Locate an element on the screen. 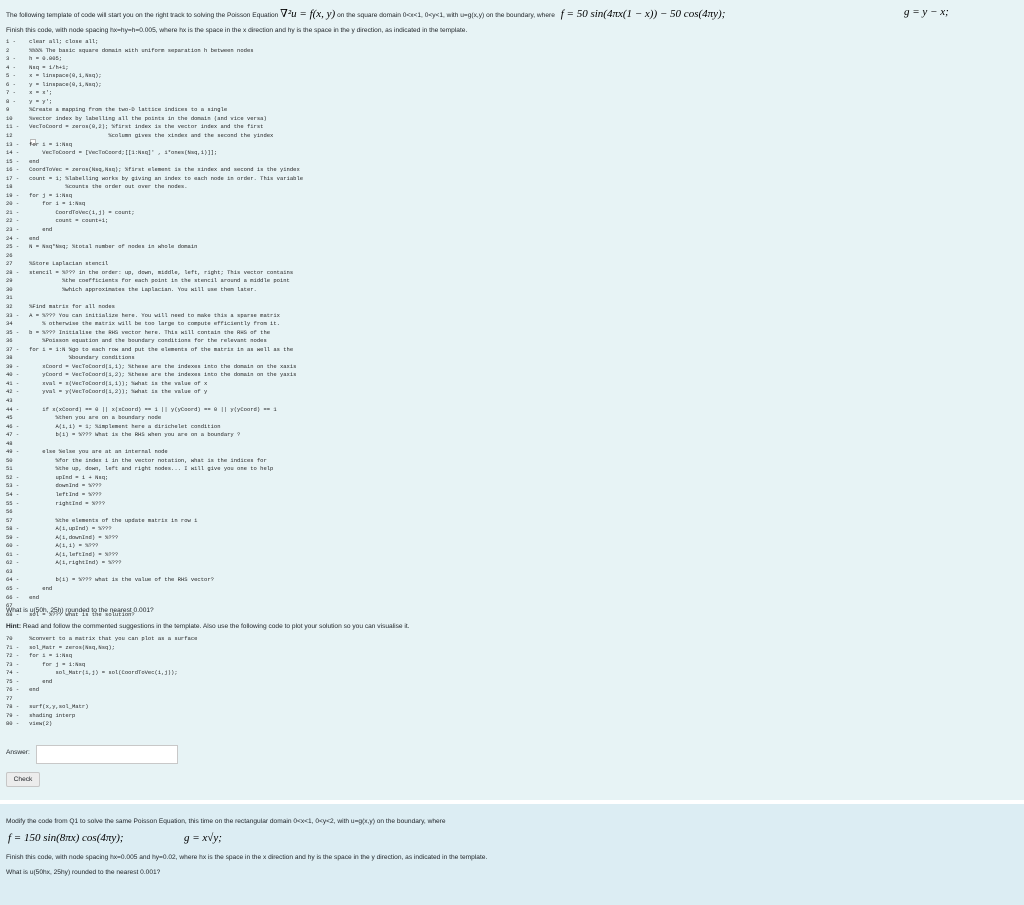 This screenshot has height=905, width=1024. code-line: 75 - end is located at coordinates (29, 681).